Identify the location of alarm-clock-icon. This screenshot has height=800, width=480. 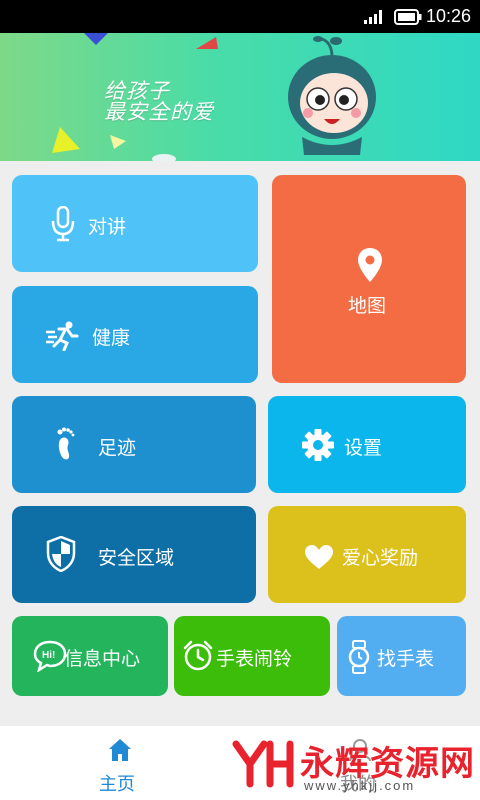
(198, 655).